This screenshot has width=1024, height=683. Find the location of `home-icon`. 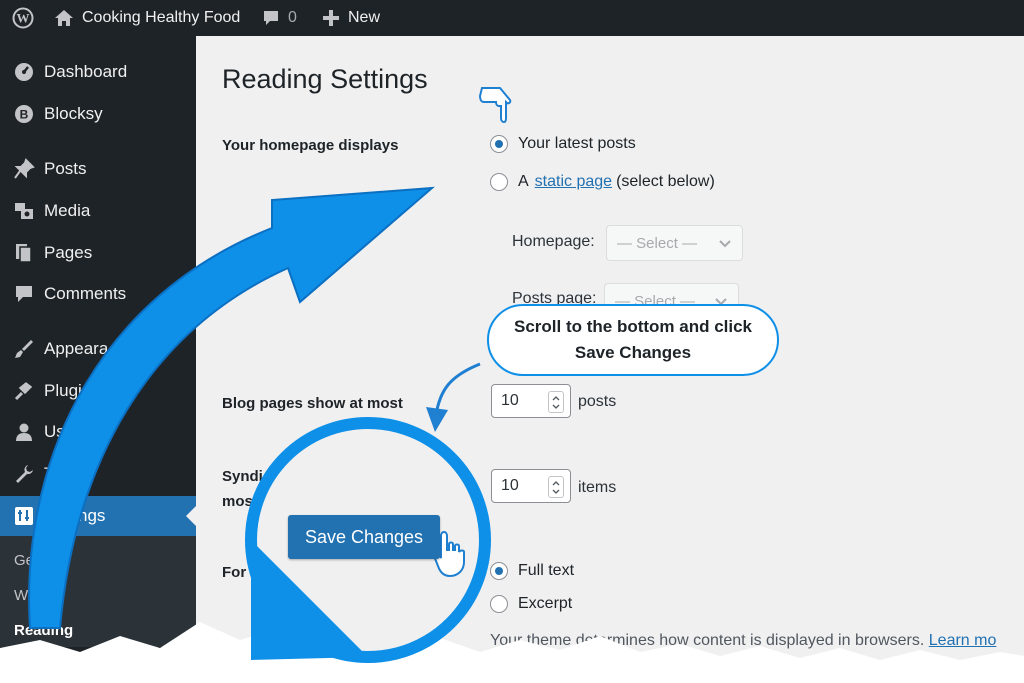

home-icon is located at coordinates (64, 18).